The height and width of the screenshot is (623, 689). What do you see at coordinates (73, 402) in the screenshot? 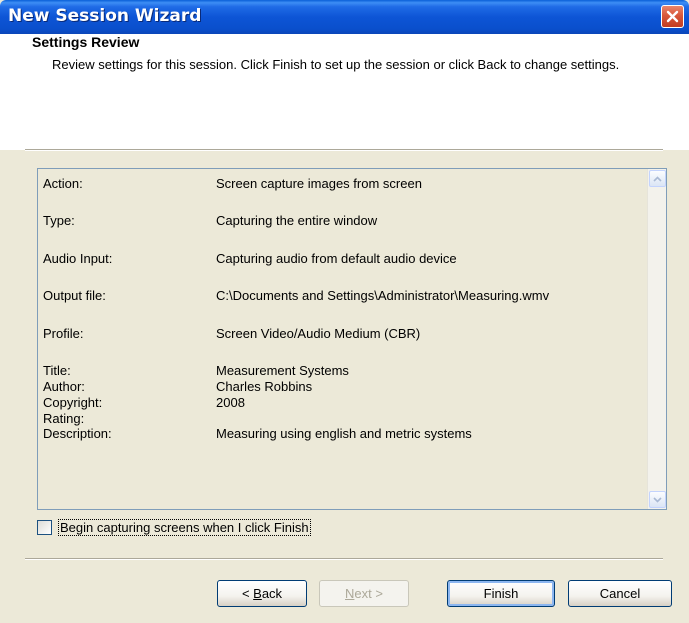
I see `copyright-label: Copyright:` at bounding box center [73, 402].